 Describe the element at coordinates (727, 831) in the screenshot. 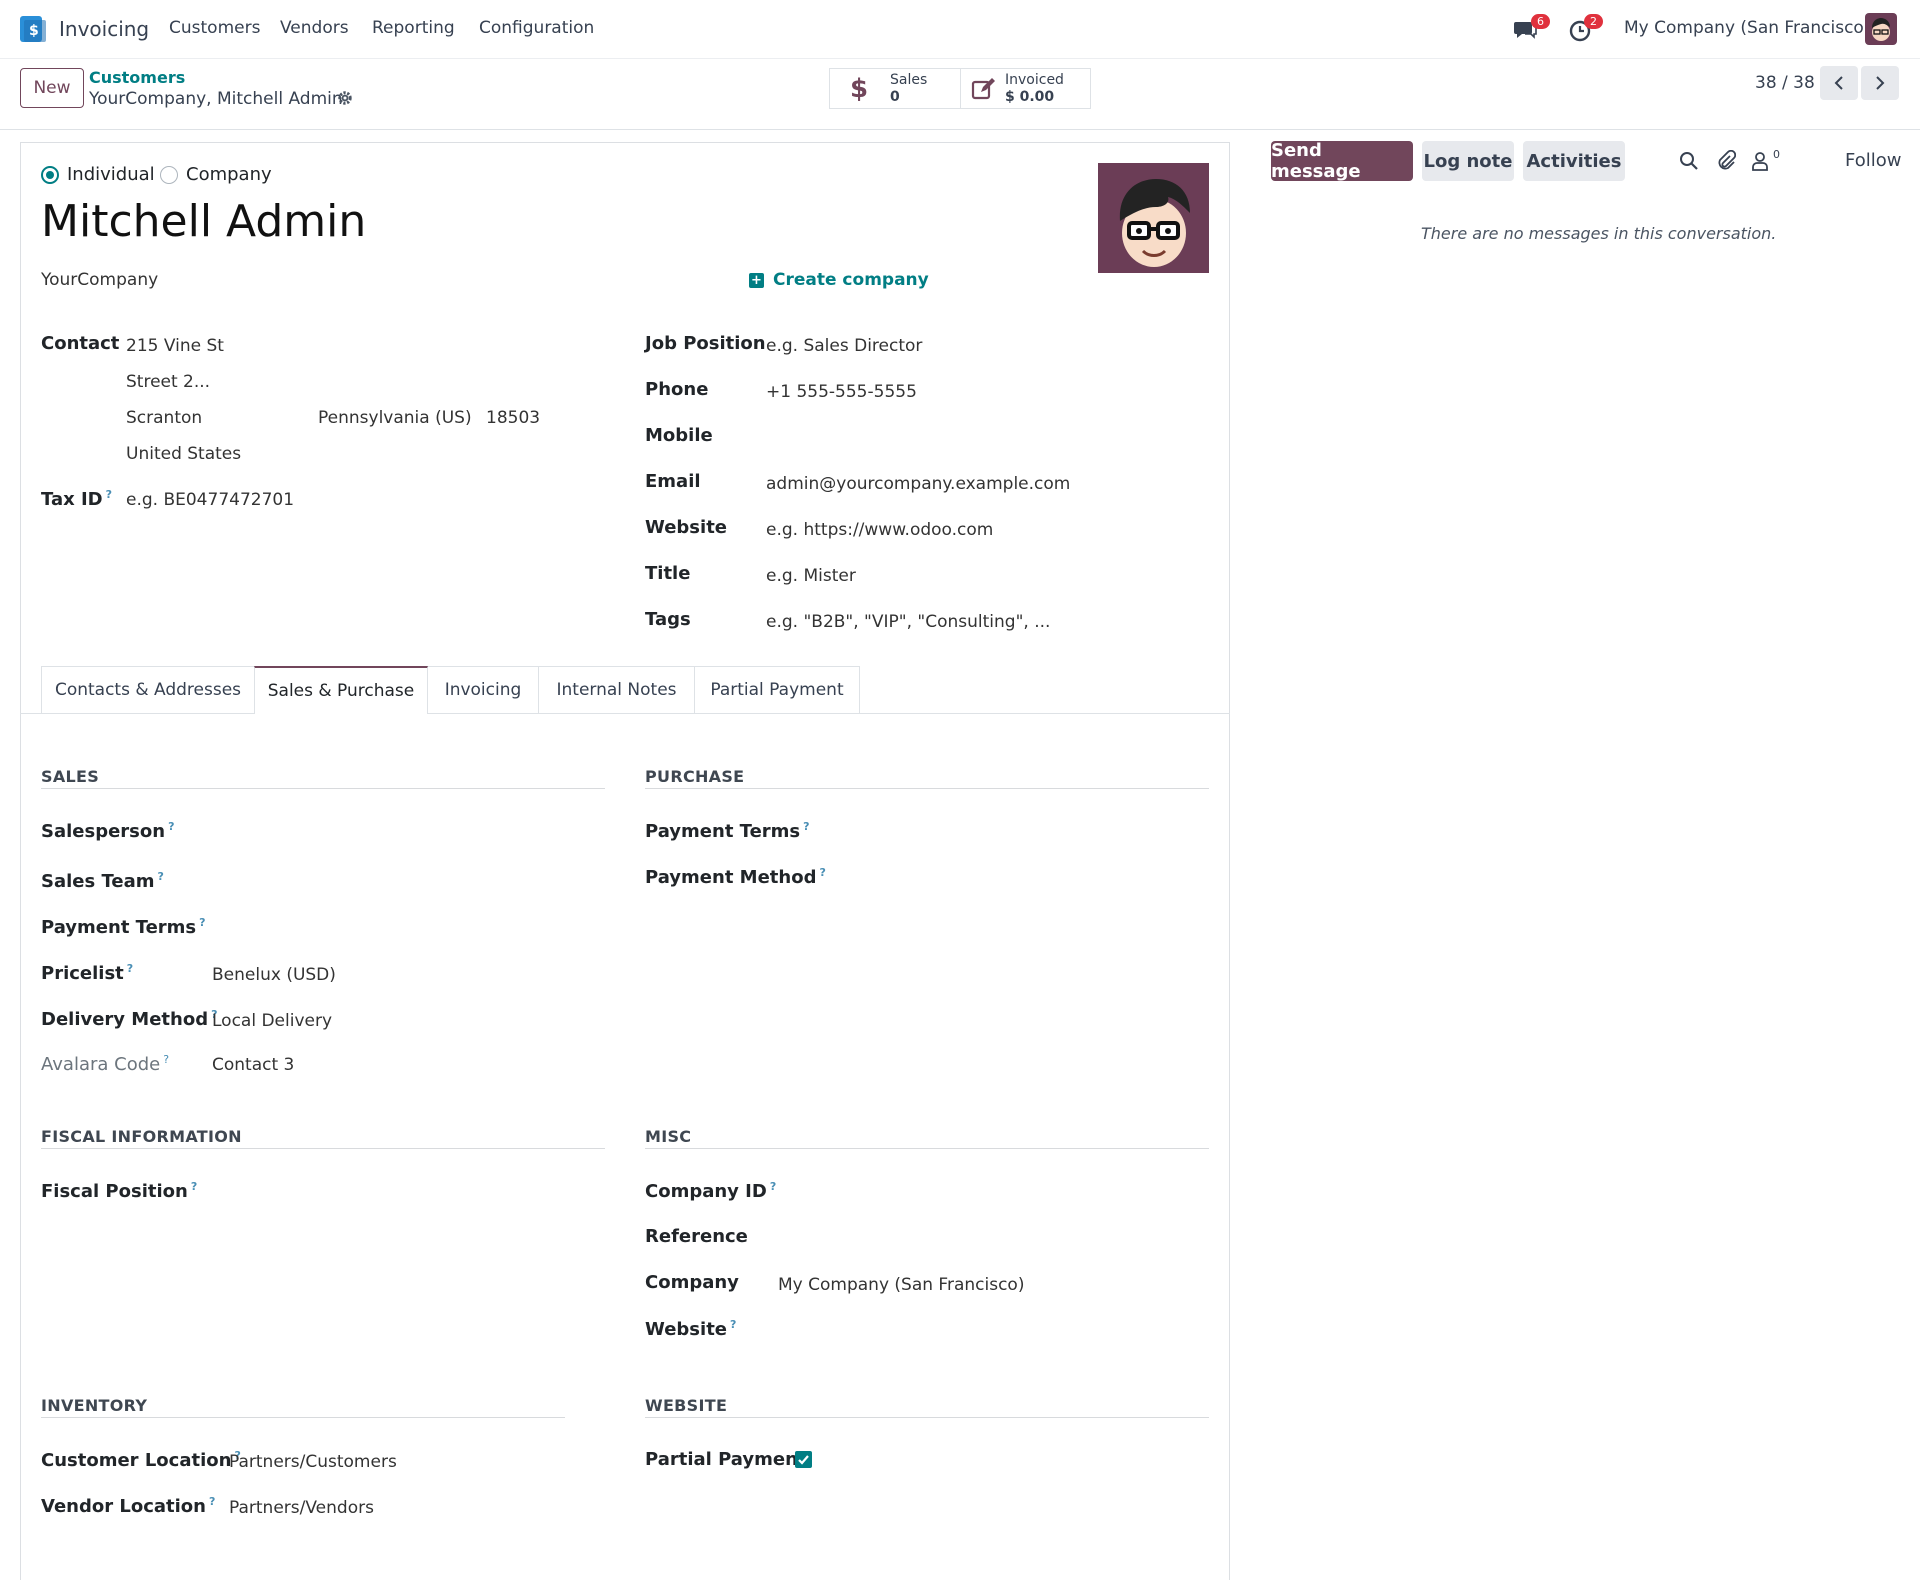

I see `purchase-payment-terms-label: Payment Terms?` at that location.